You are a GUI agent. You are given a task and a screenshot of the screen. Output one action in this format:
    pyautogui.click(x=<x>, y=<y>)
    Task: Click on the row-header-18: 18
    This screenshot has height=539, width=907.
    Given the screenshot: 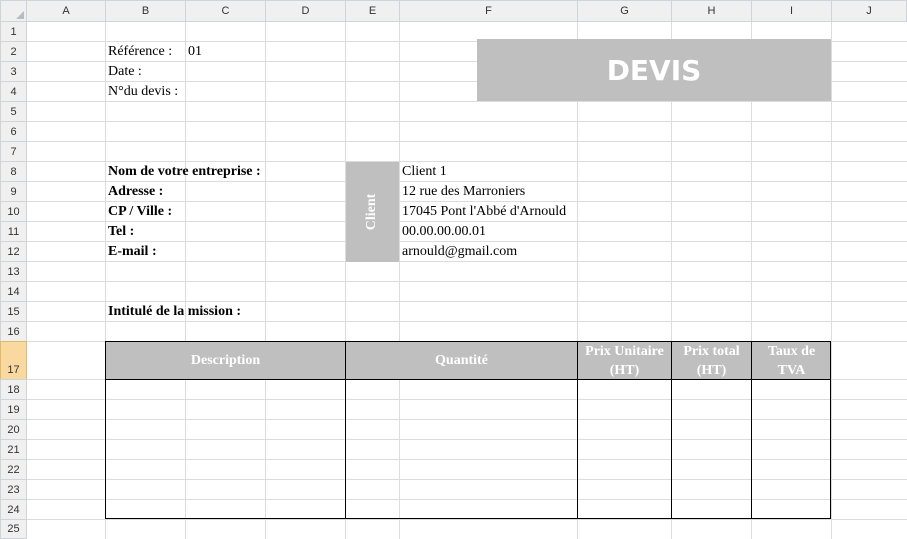 What is the action you would take?
    pyautogui.click(x=13, y=389)
    